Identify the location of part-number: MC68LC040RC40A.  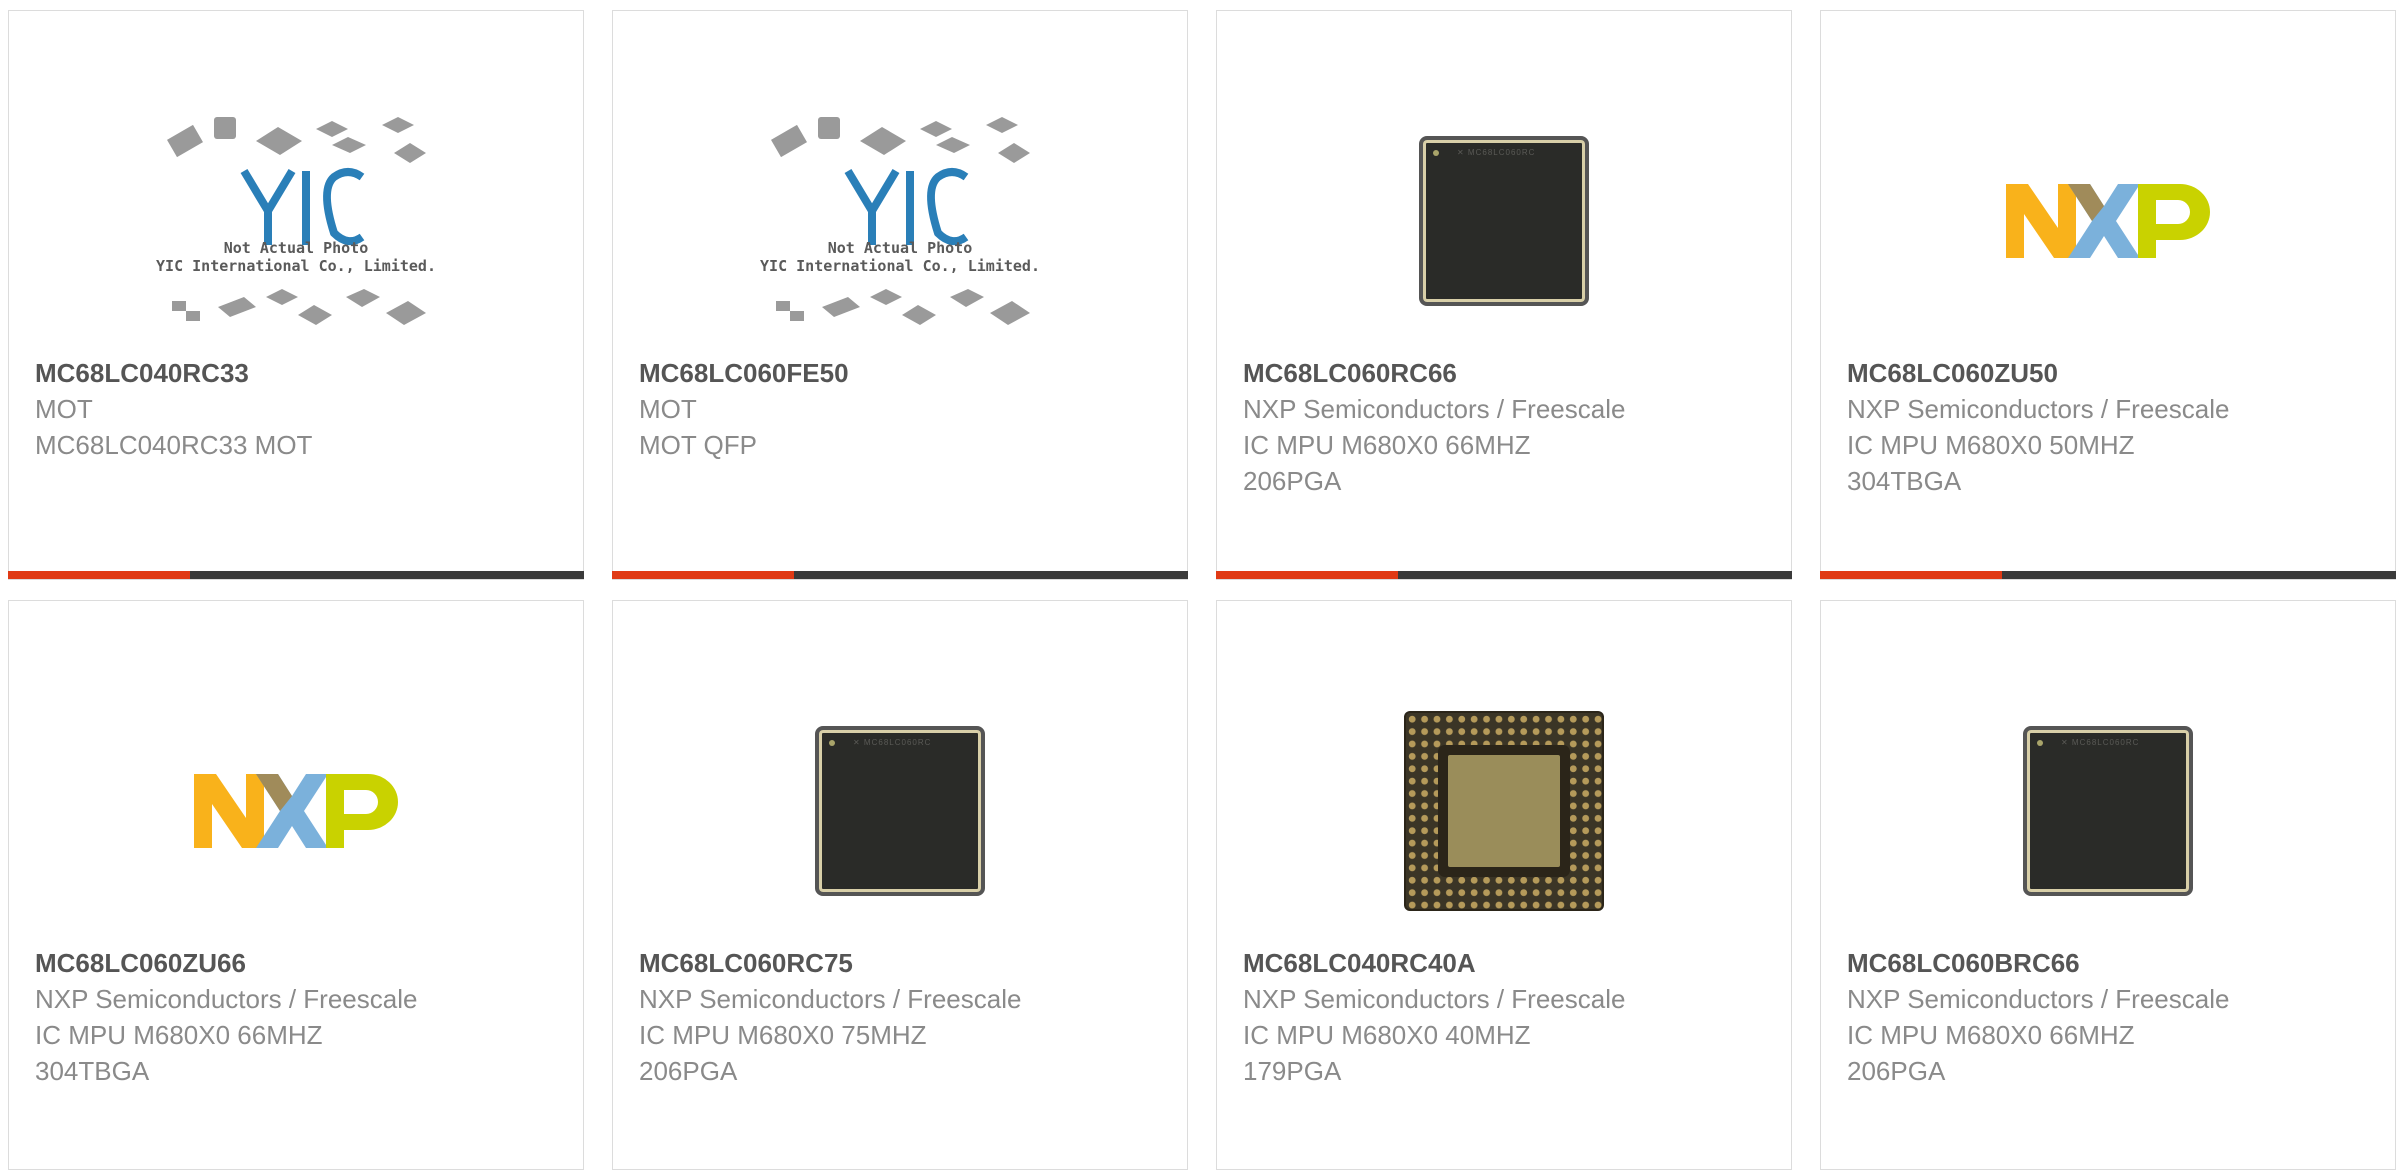
(1507, 963).